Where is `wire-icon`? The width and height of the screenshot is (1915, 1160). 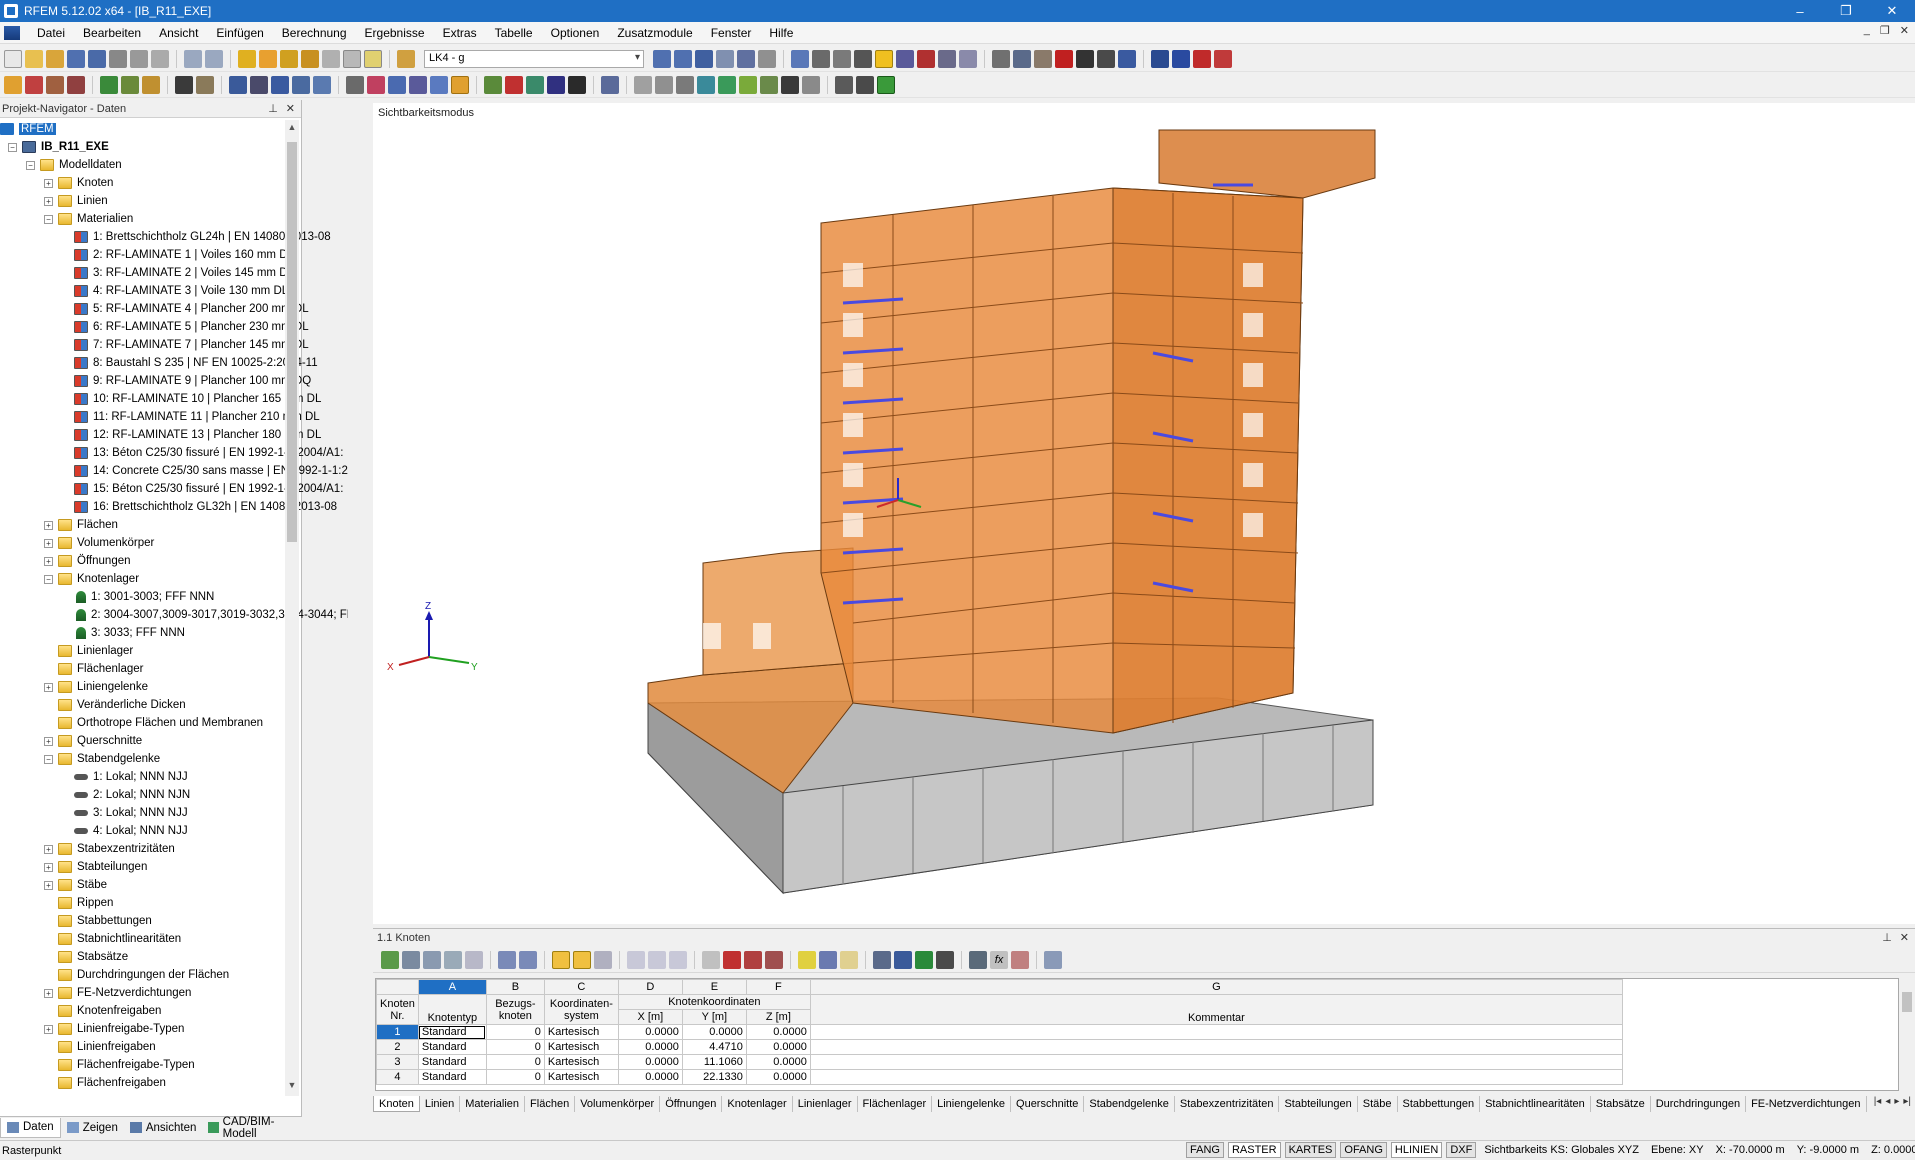
wire-icon is located at coordinates (643, 84).